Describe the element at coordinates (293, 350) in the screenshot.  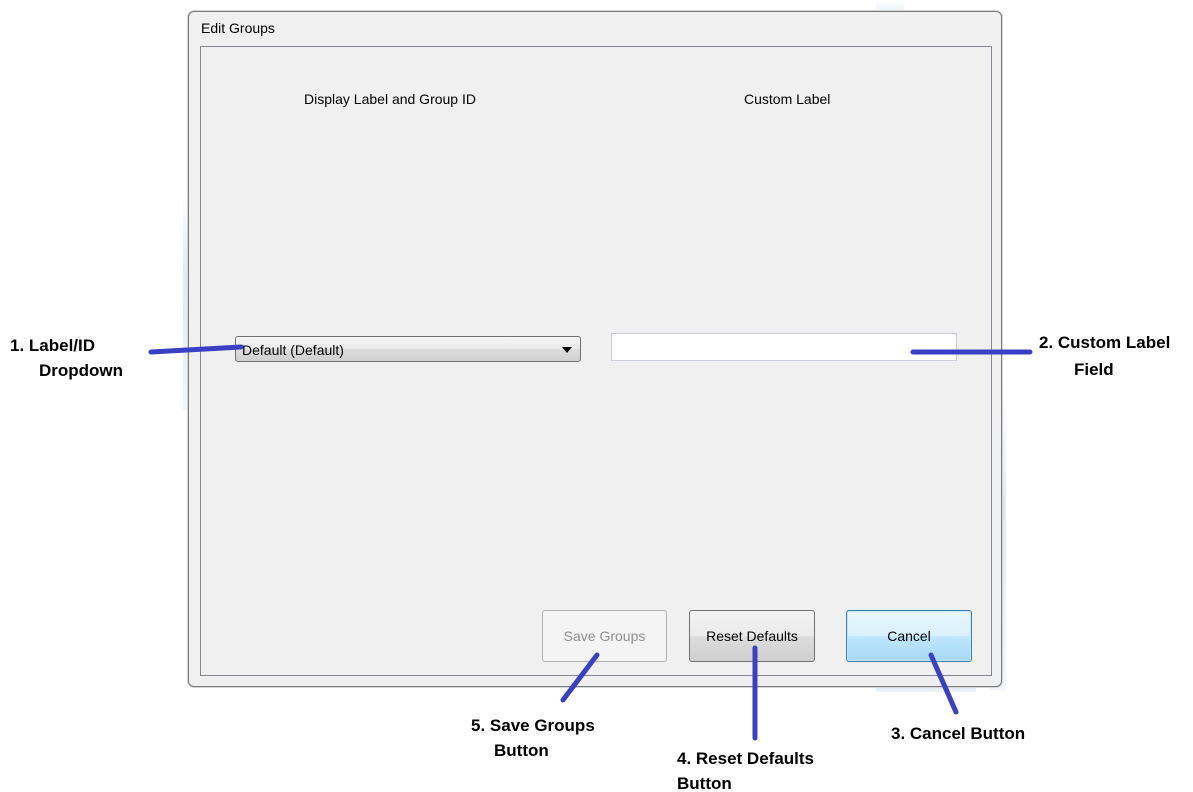
I see `dropdown-selected-value: Default (Default)` at that location.